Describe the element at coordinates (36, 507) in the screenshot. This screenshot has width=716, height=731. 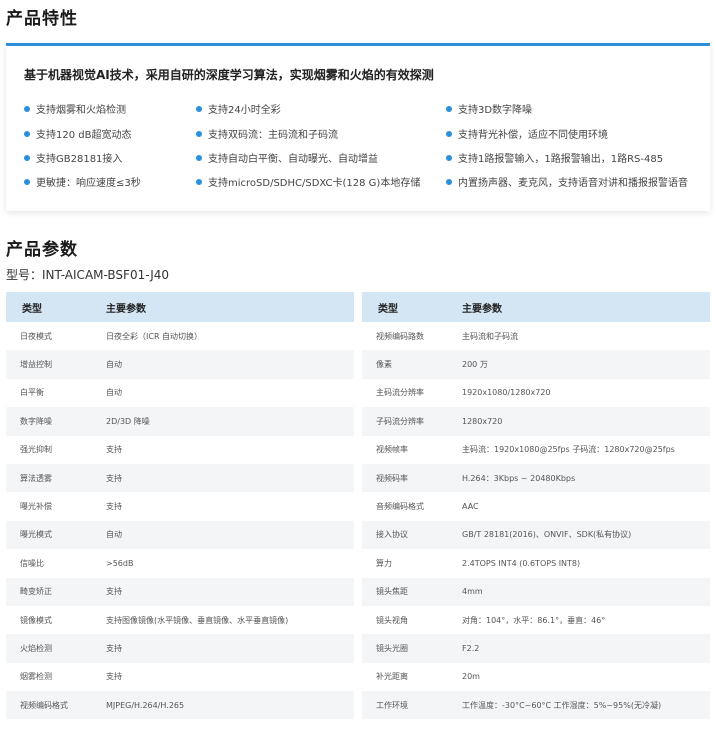
I see `cell-type: 曝光补偿` at that location.